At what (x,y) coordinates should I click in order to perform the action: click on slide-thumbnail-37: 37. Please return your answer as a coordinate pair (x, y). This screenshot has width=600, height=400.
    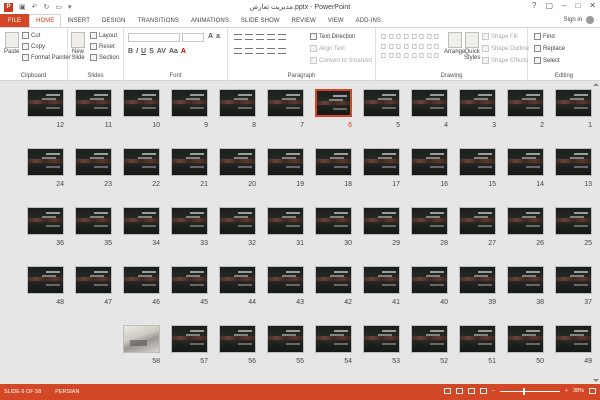
    Looking at the image, I should click on (573, 286).